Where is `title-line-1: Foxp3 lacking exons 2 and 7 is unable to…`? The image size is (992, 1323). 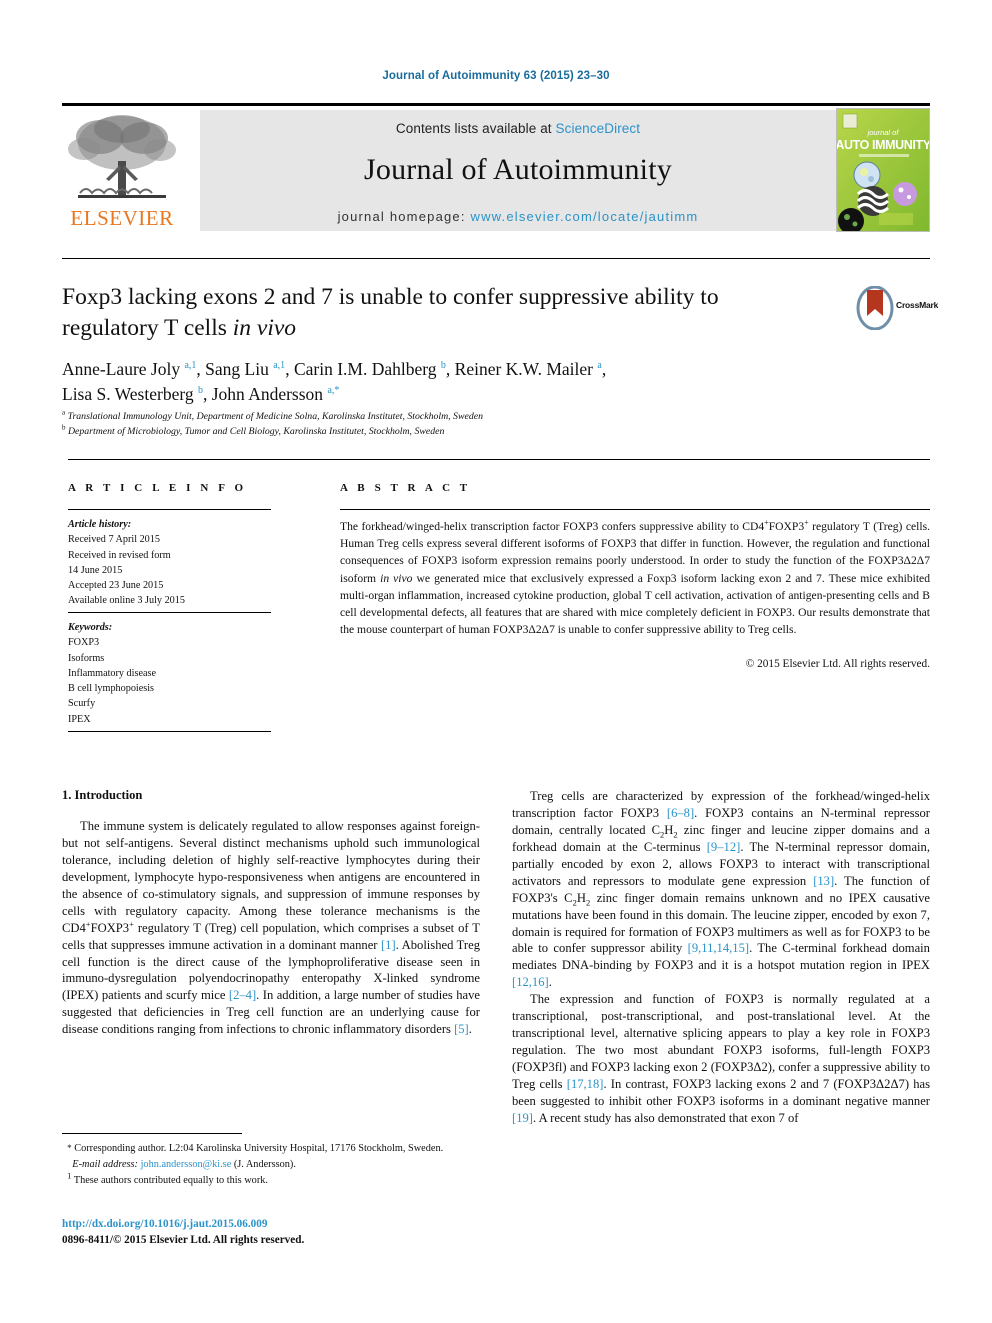
title-line-1: Foxp3 lacking exons 2 and 7 is unable to… is located at coordinates (390, 297).